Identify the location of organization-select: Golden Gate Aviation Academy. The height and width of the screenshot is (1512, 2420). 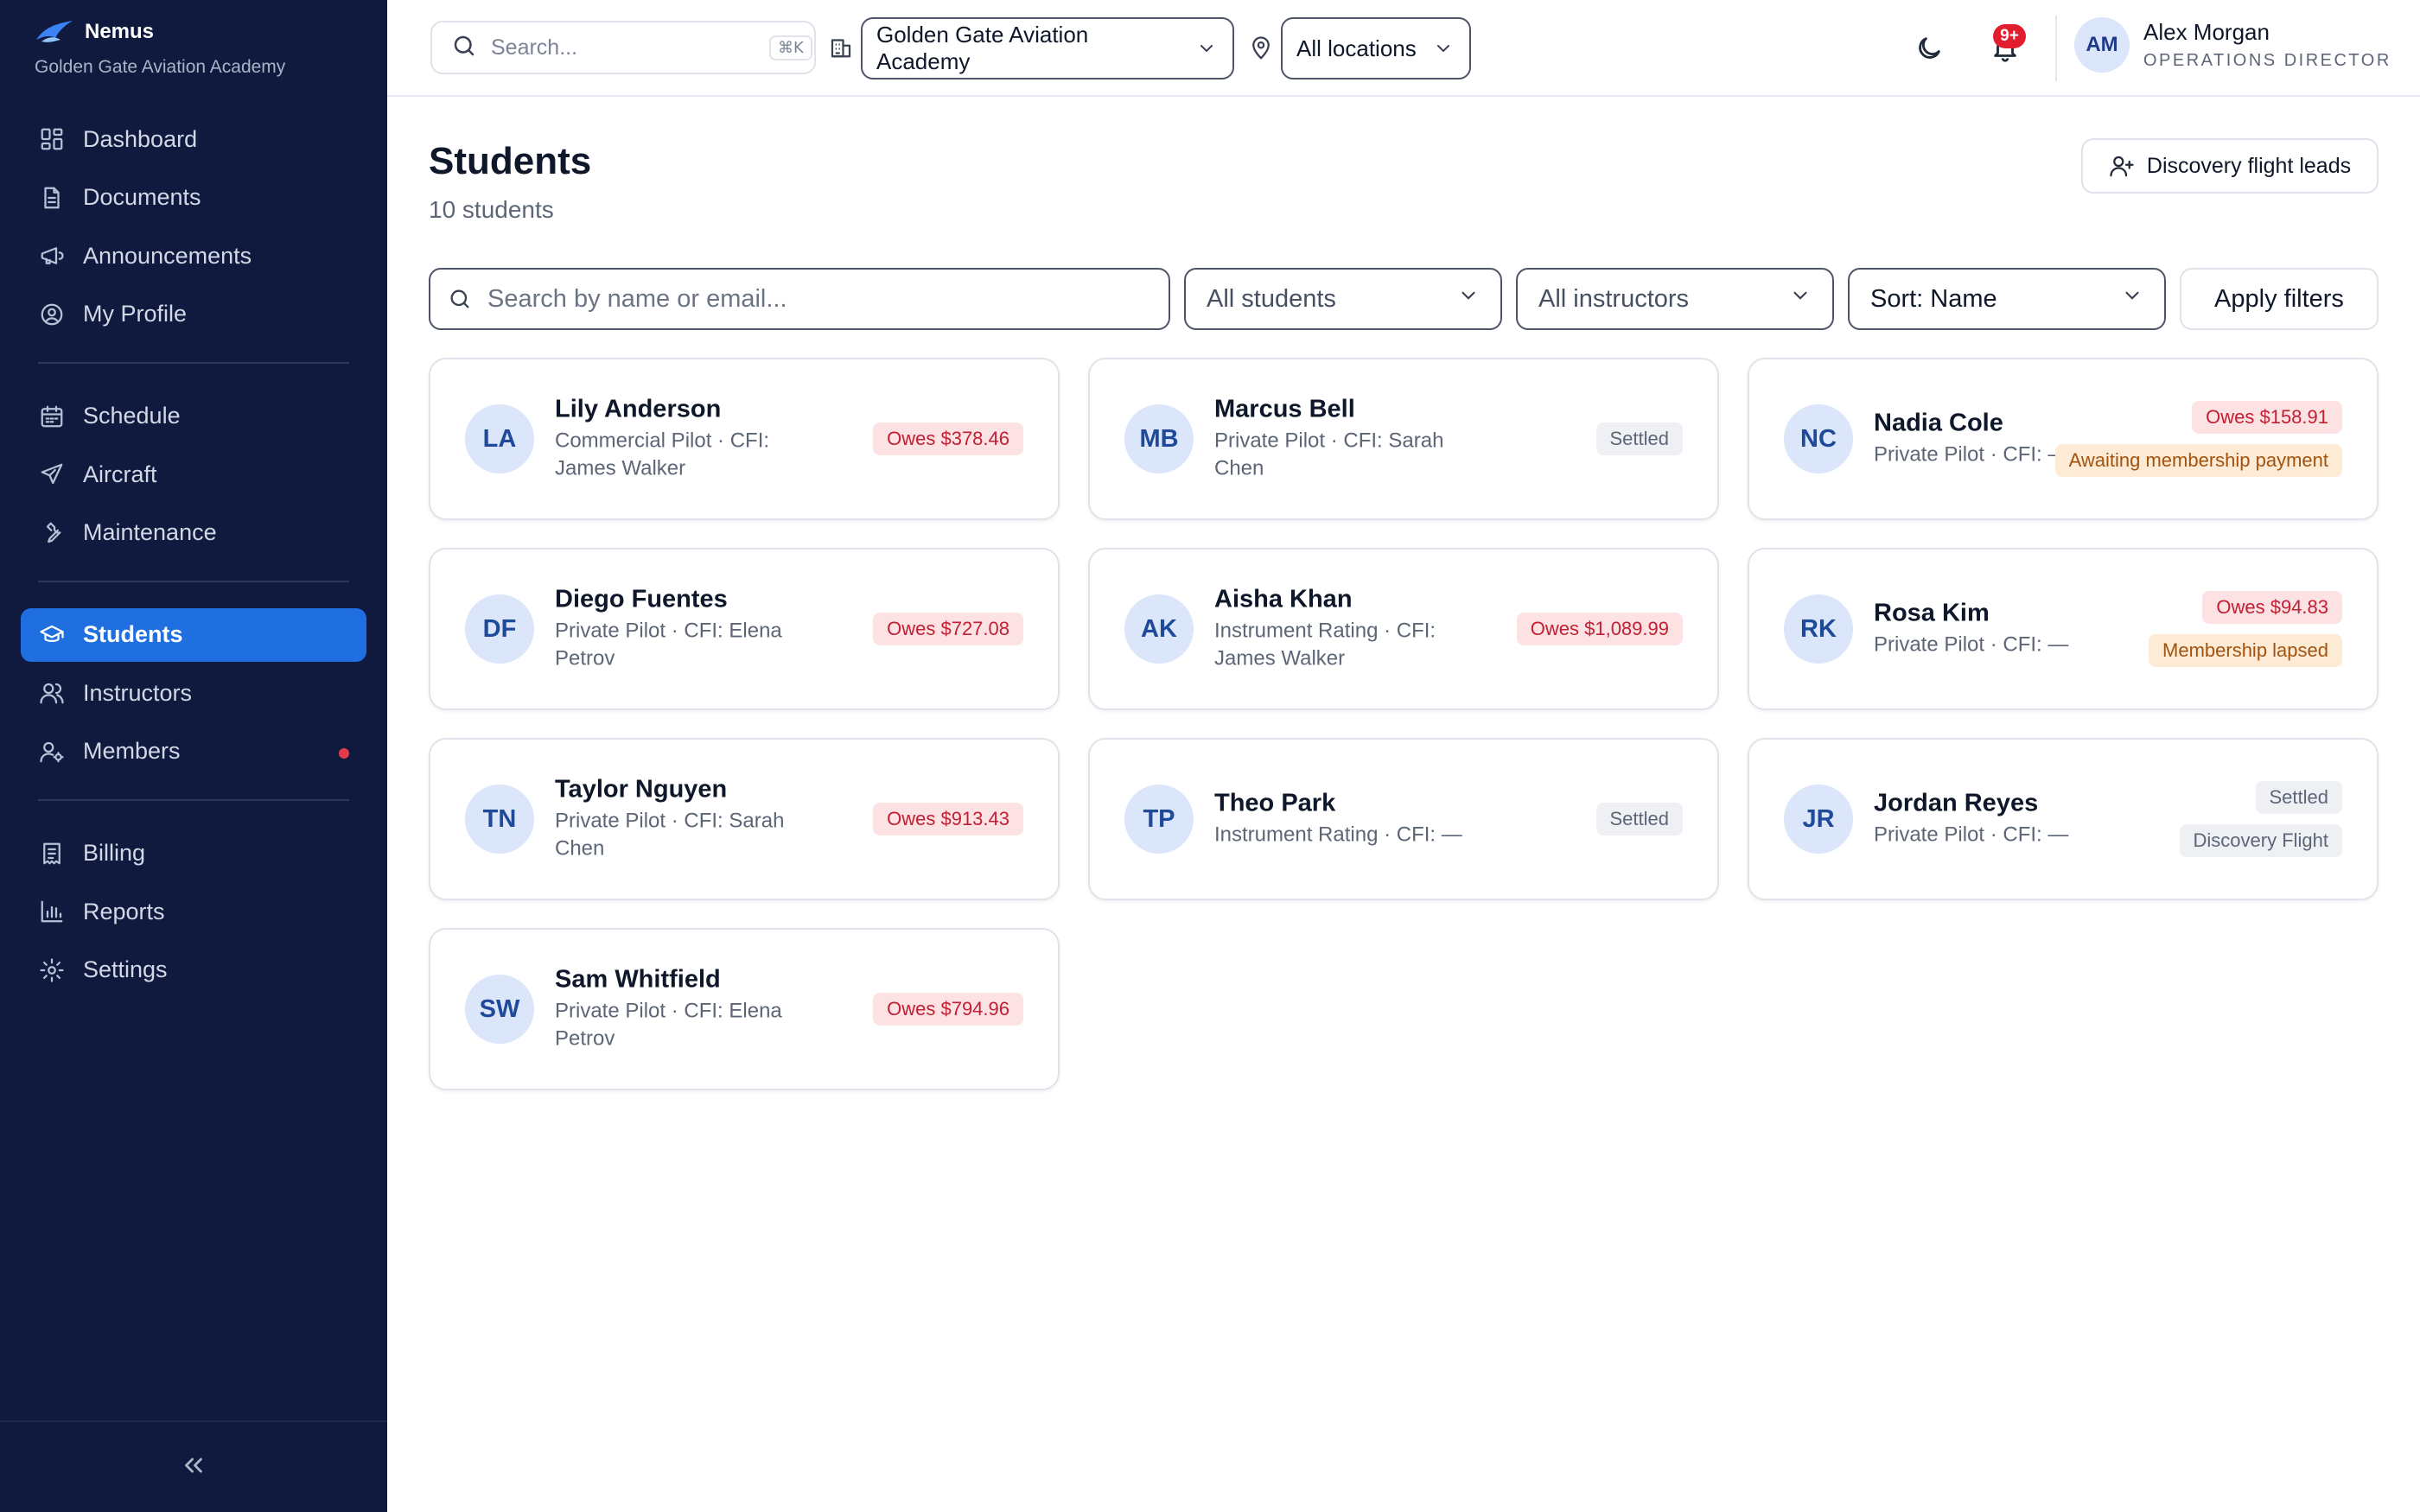
(1047, 48).